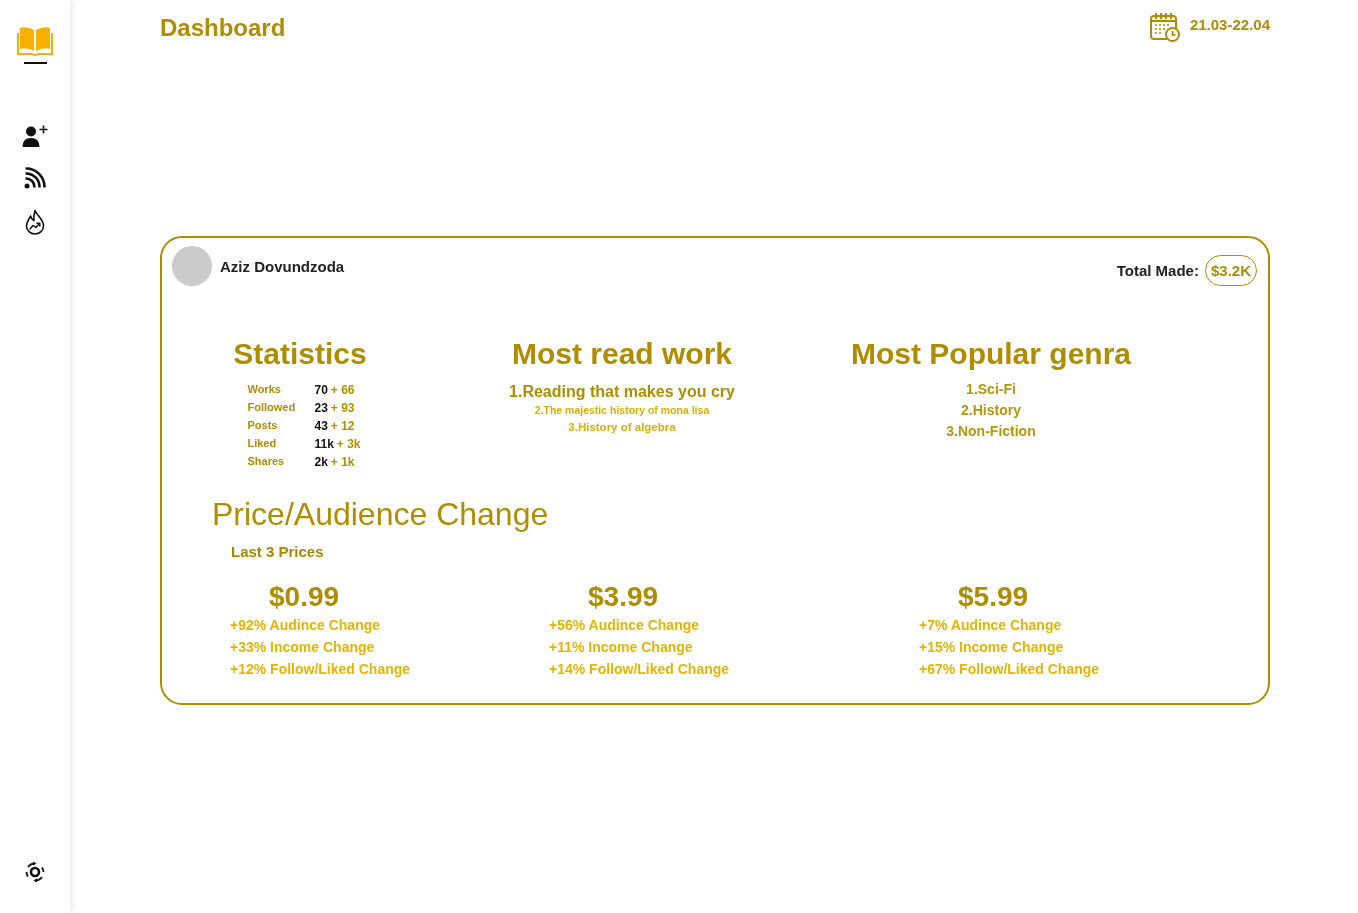 This screenshot has height=913, width=1358. I want to click on section-title: Statistics, so click(300, 354).